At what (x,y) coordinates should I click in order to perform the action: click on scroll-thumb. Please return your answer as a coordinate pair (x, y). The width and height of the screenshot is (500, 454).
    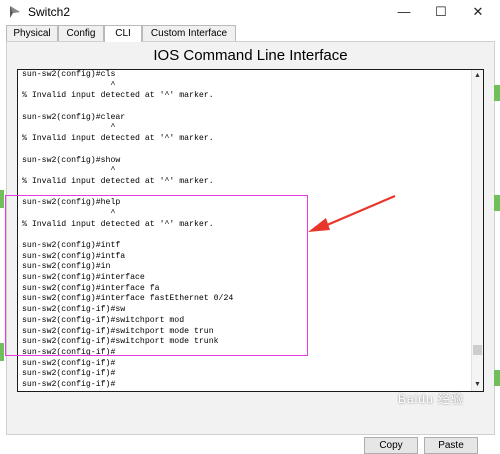
    Looking at the image, I should click on (477, 350).